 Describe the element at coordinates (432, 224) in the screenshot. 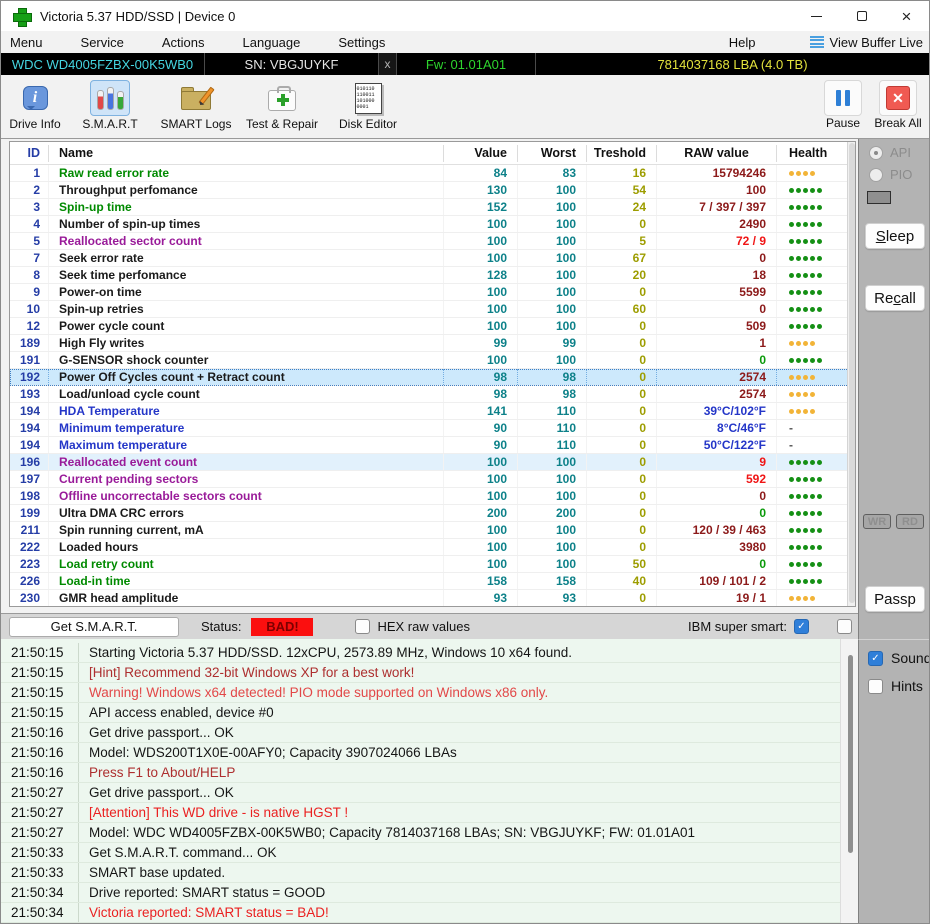

I see `table-row: 4 Number of spin-up times 100 100 0 2490` at that location.